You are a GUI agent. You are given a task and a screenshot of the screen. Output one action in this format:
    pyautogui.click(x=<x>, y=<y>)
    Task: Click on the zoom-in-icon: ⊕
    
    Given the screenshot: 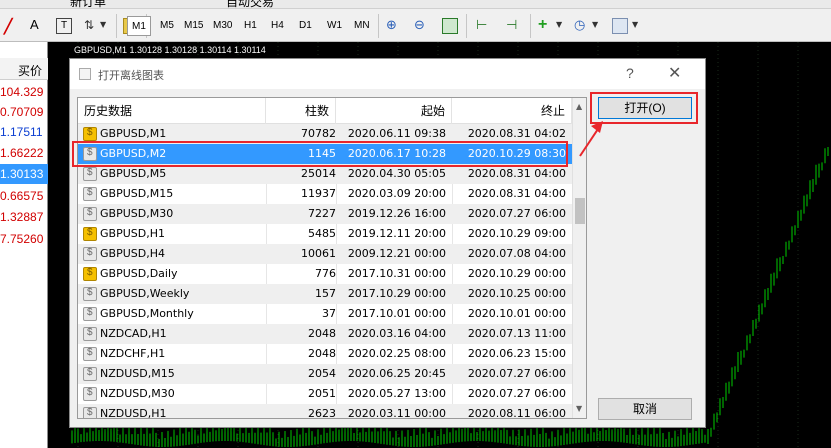 What is the action you would take?
    pyautogui.click(x=394, y=26)
    